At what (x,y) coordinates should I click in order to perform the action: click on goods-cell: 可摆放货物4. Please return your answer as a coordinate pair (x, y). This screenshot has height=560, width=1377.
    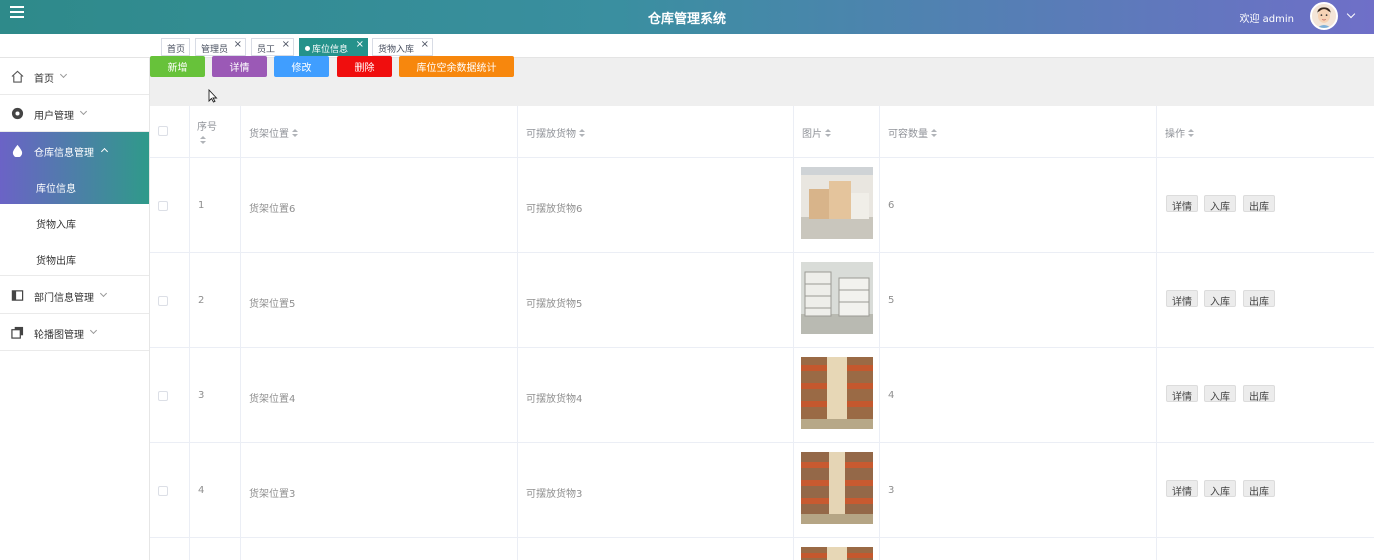
    Looking at the image, I should click on (656, 395).